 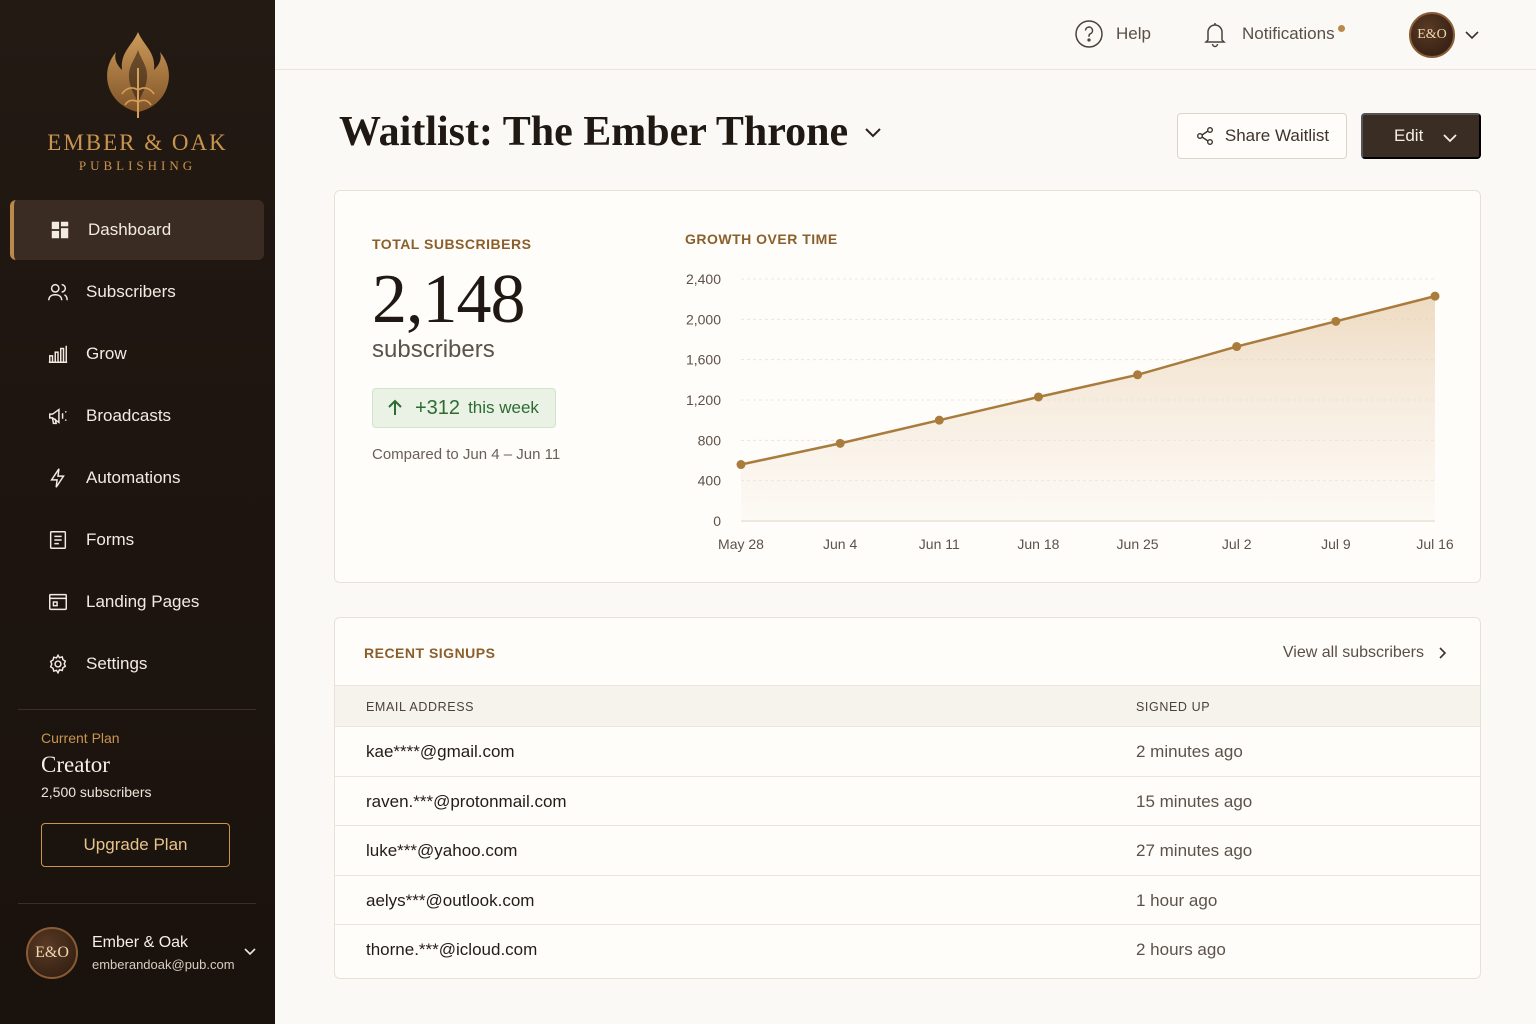 What do you see at coordinates (761, 239) in the screenshot?
I see `chart-title: GROWTH OVER TIME` at bounding box center [761, 239].